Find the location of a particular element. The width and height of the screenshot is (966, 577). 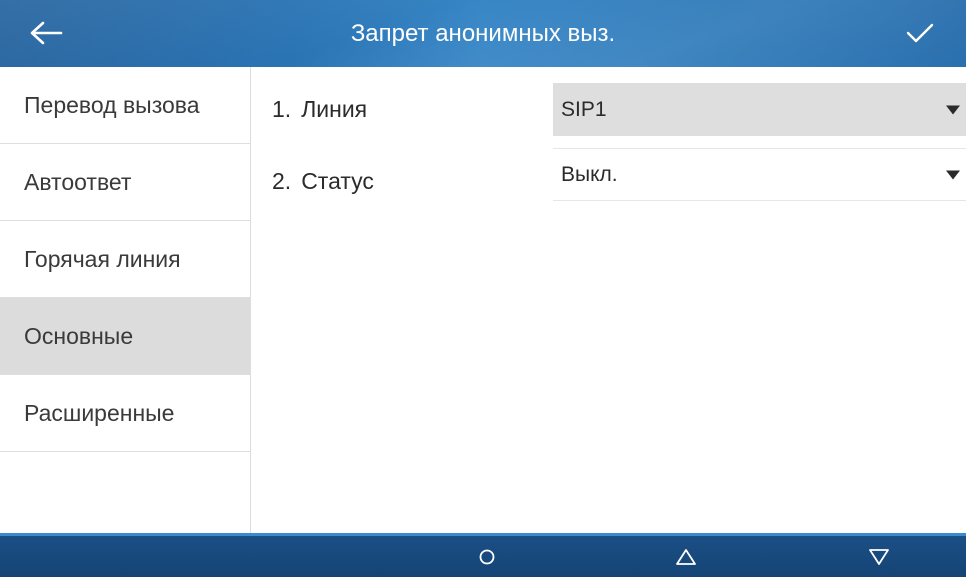

home-button is located at coordinates (487, 556).